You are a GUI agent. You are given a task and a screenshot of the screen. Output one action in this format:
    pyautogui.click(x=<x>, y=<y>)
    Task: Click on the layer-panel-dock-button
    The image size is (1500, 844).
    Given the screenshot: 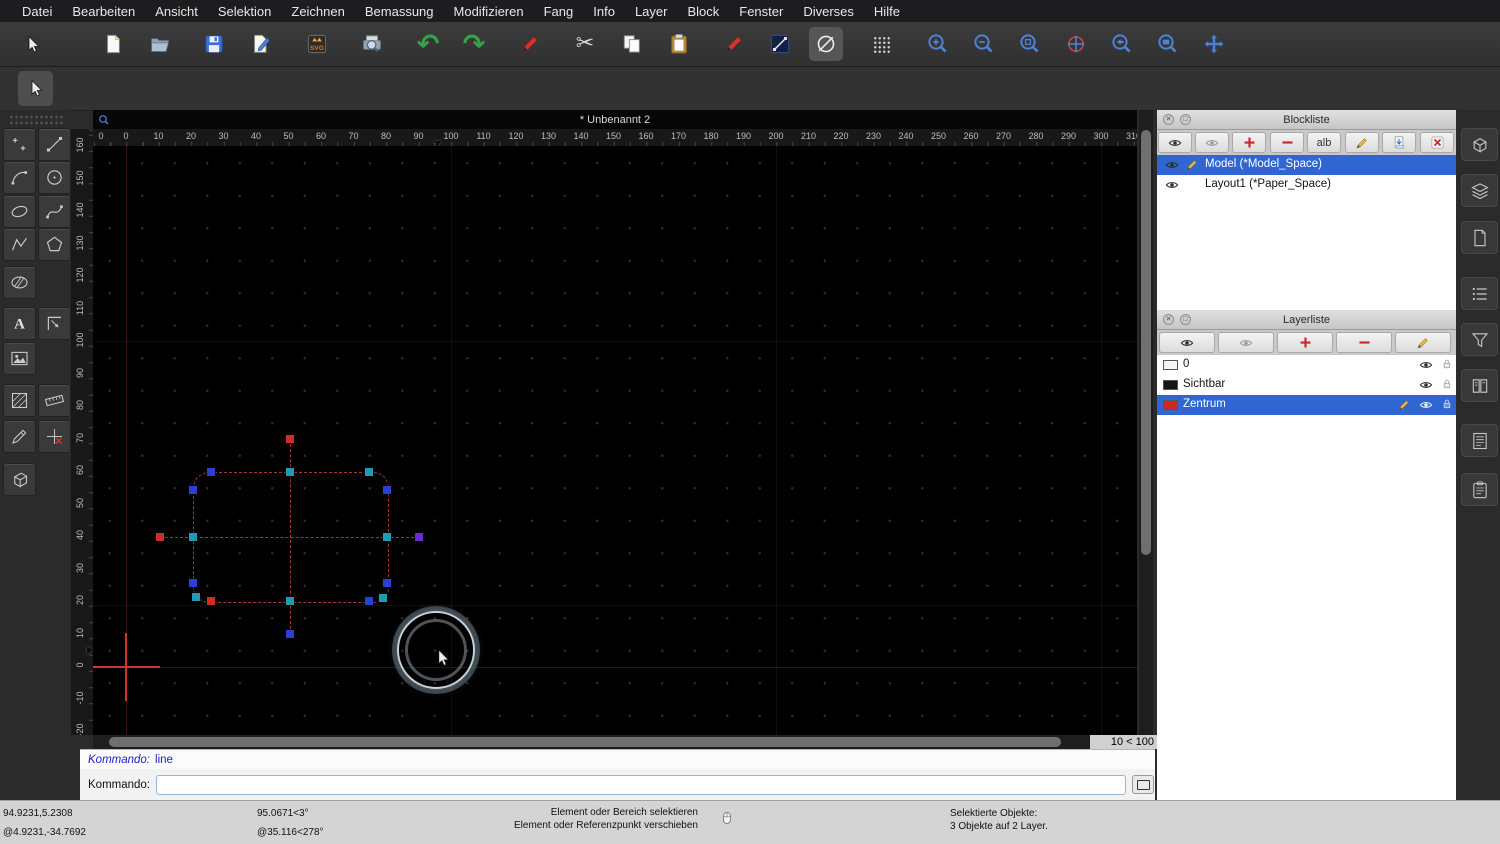 What is the action you would take?
    pyautogui.click(x=1479, y=190)
    